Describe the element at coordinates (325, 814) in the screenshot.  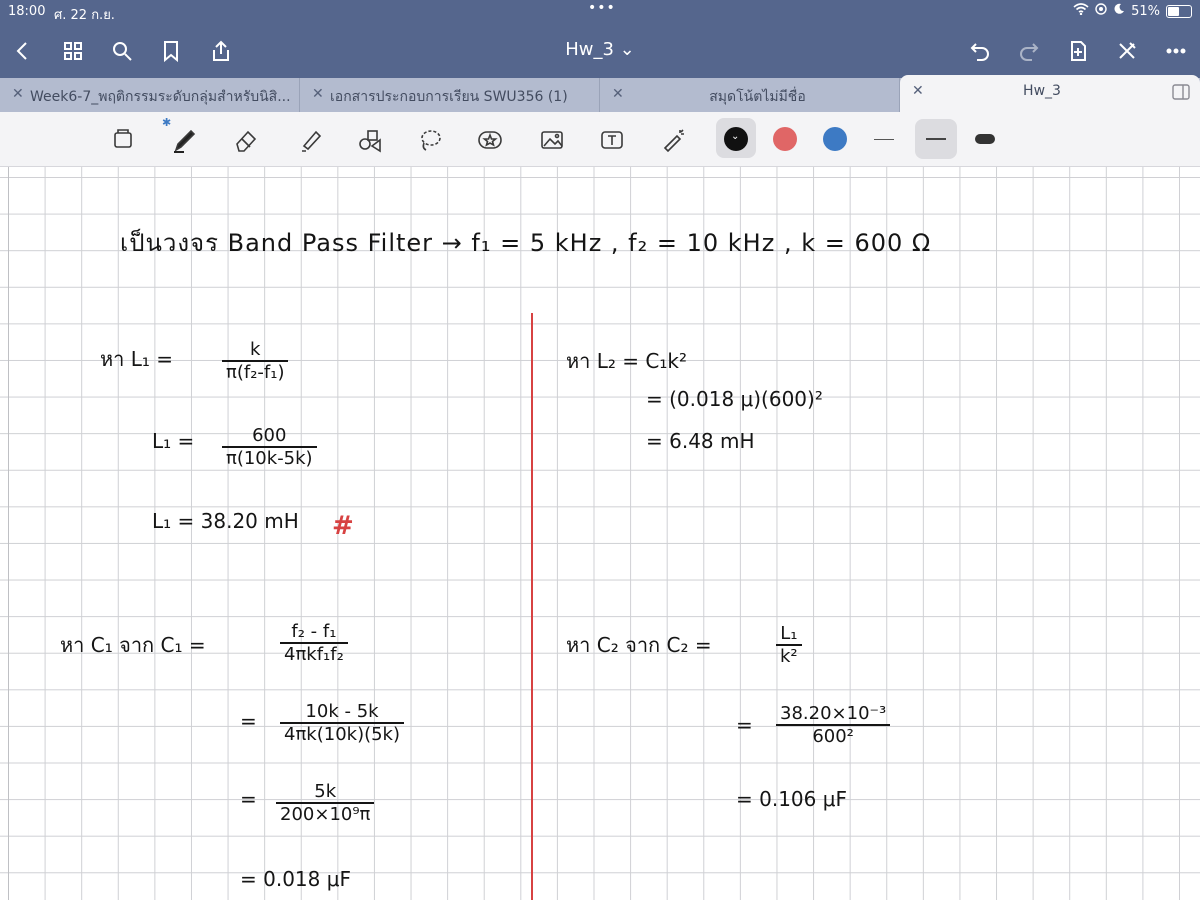
I see `c1-denominator-3: 200×10⁹π` at that location.